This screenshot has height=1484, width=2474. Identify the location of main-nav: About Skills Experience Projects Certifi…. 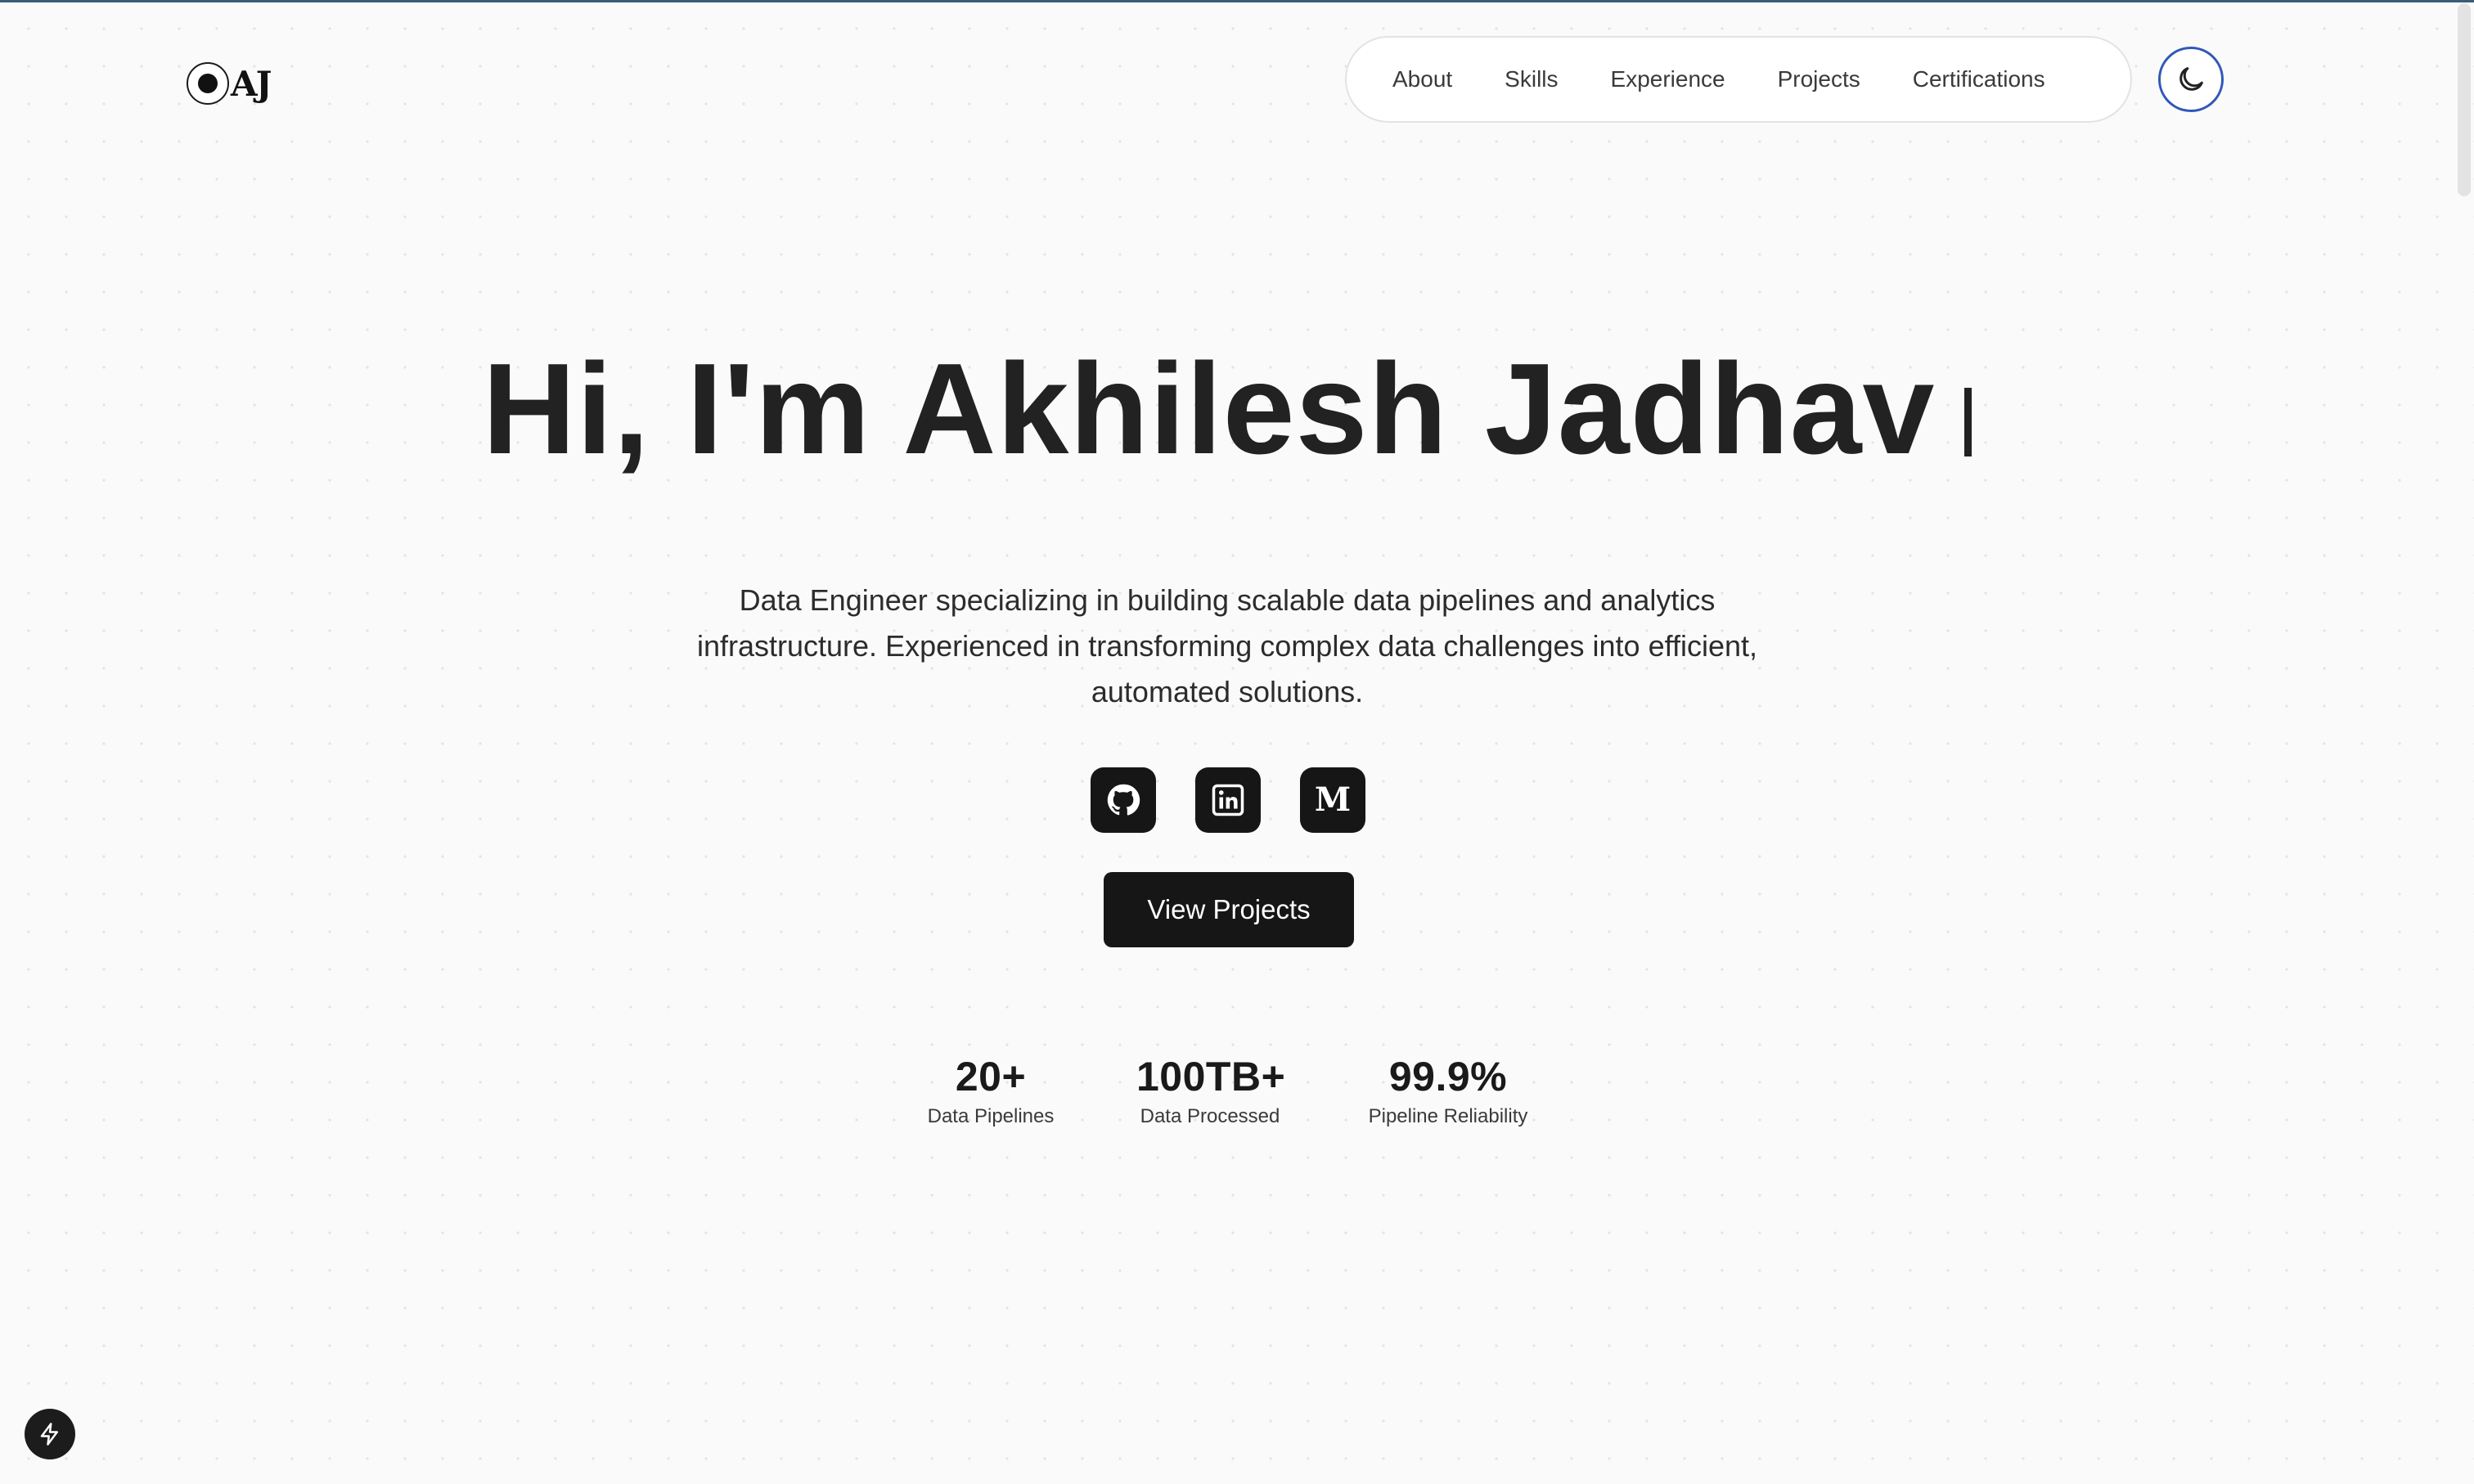
(1738, 79).